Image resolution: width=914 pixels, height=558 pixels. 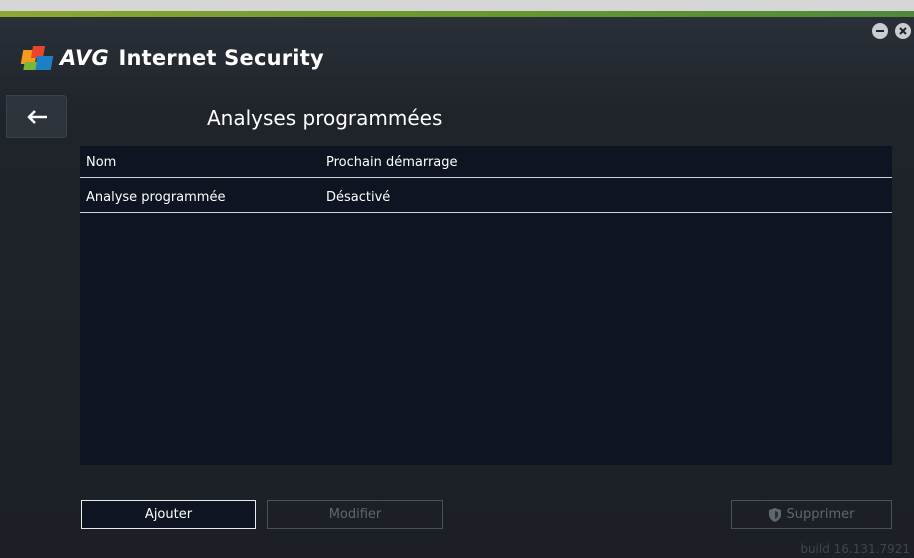 What do you see at coordinates (156, 197) in the screenshot?
I see `row-name: Analyse programmée` at bounding box center [156, 197].